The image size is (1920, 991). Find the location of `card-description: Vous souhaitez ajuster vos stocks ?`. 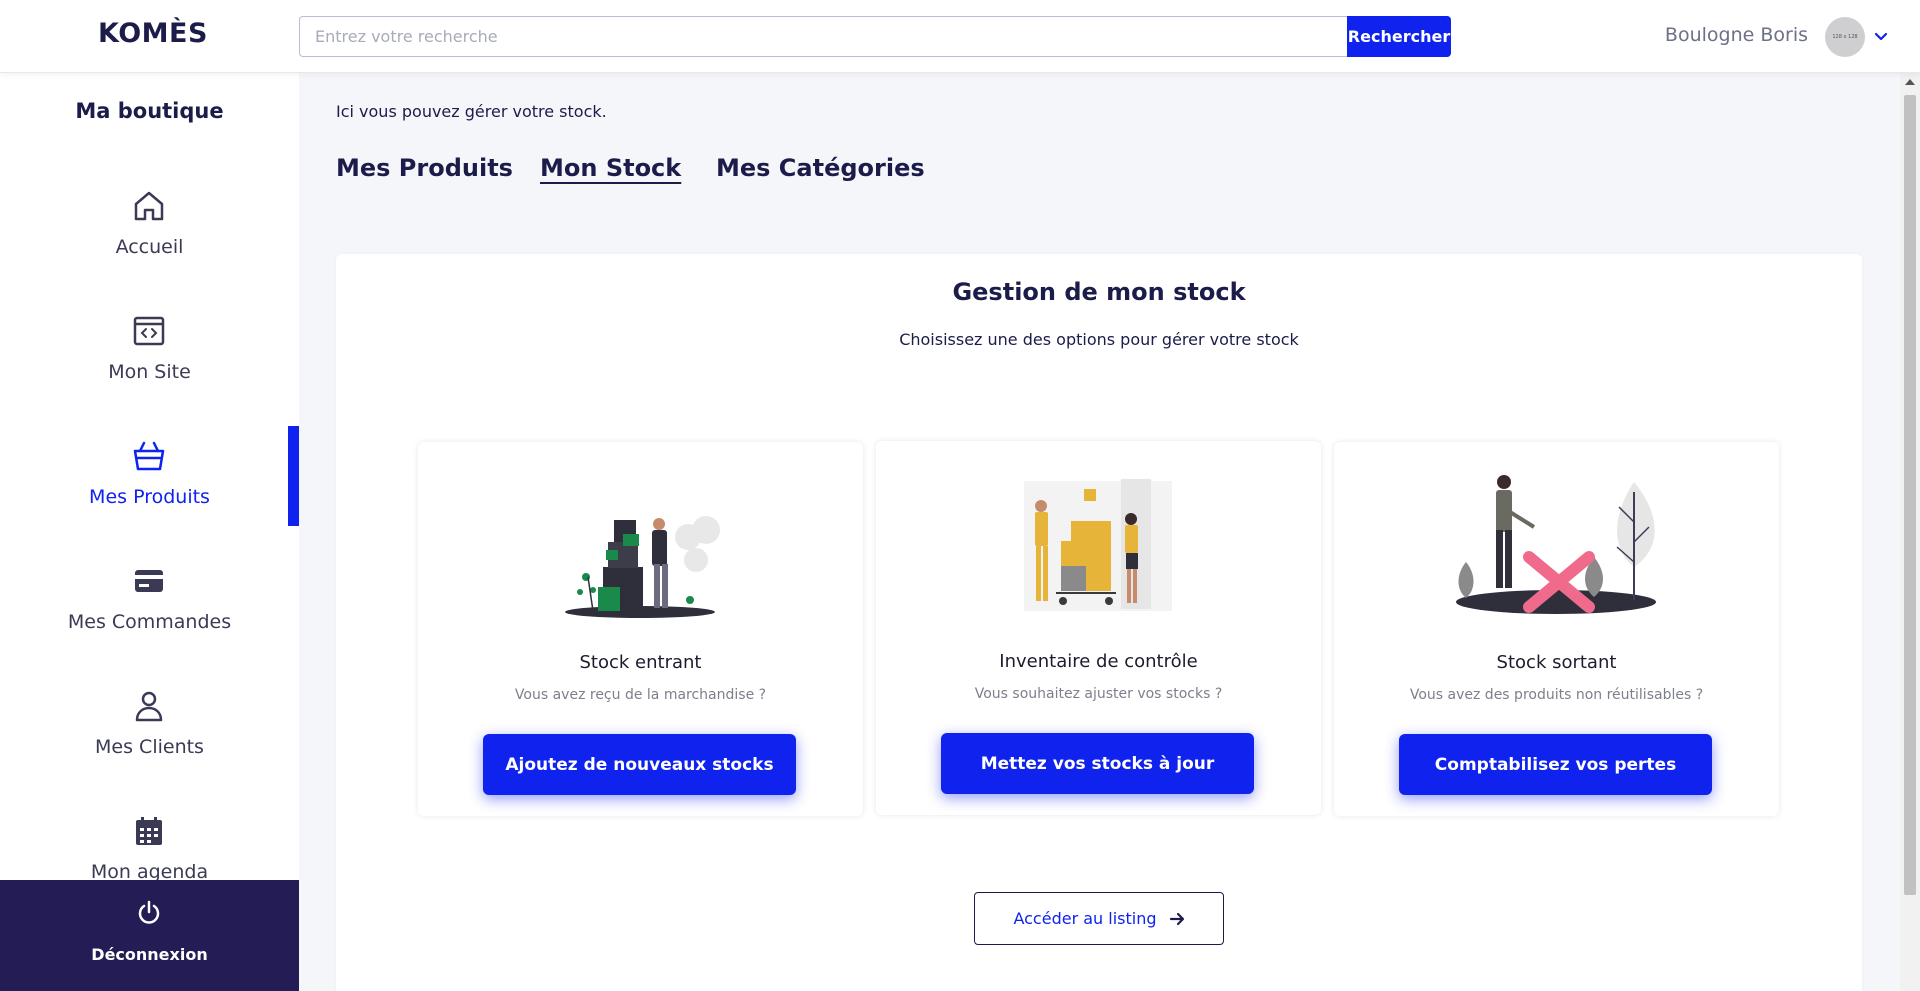

card-description: Vous souhaitez ajuster vos stocks ? is located at coordinates (1098, 694).